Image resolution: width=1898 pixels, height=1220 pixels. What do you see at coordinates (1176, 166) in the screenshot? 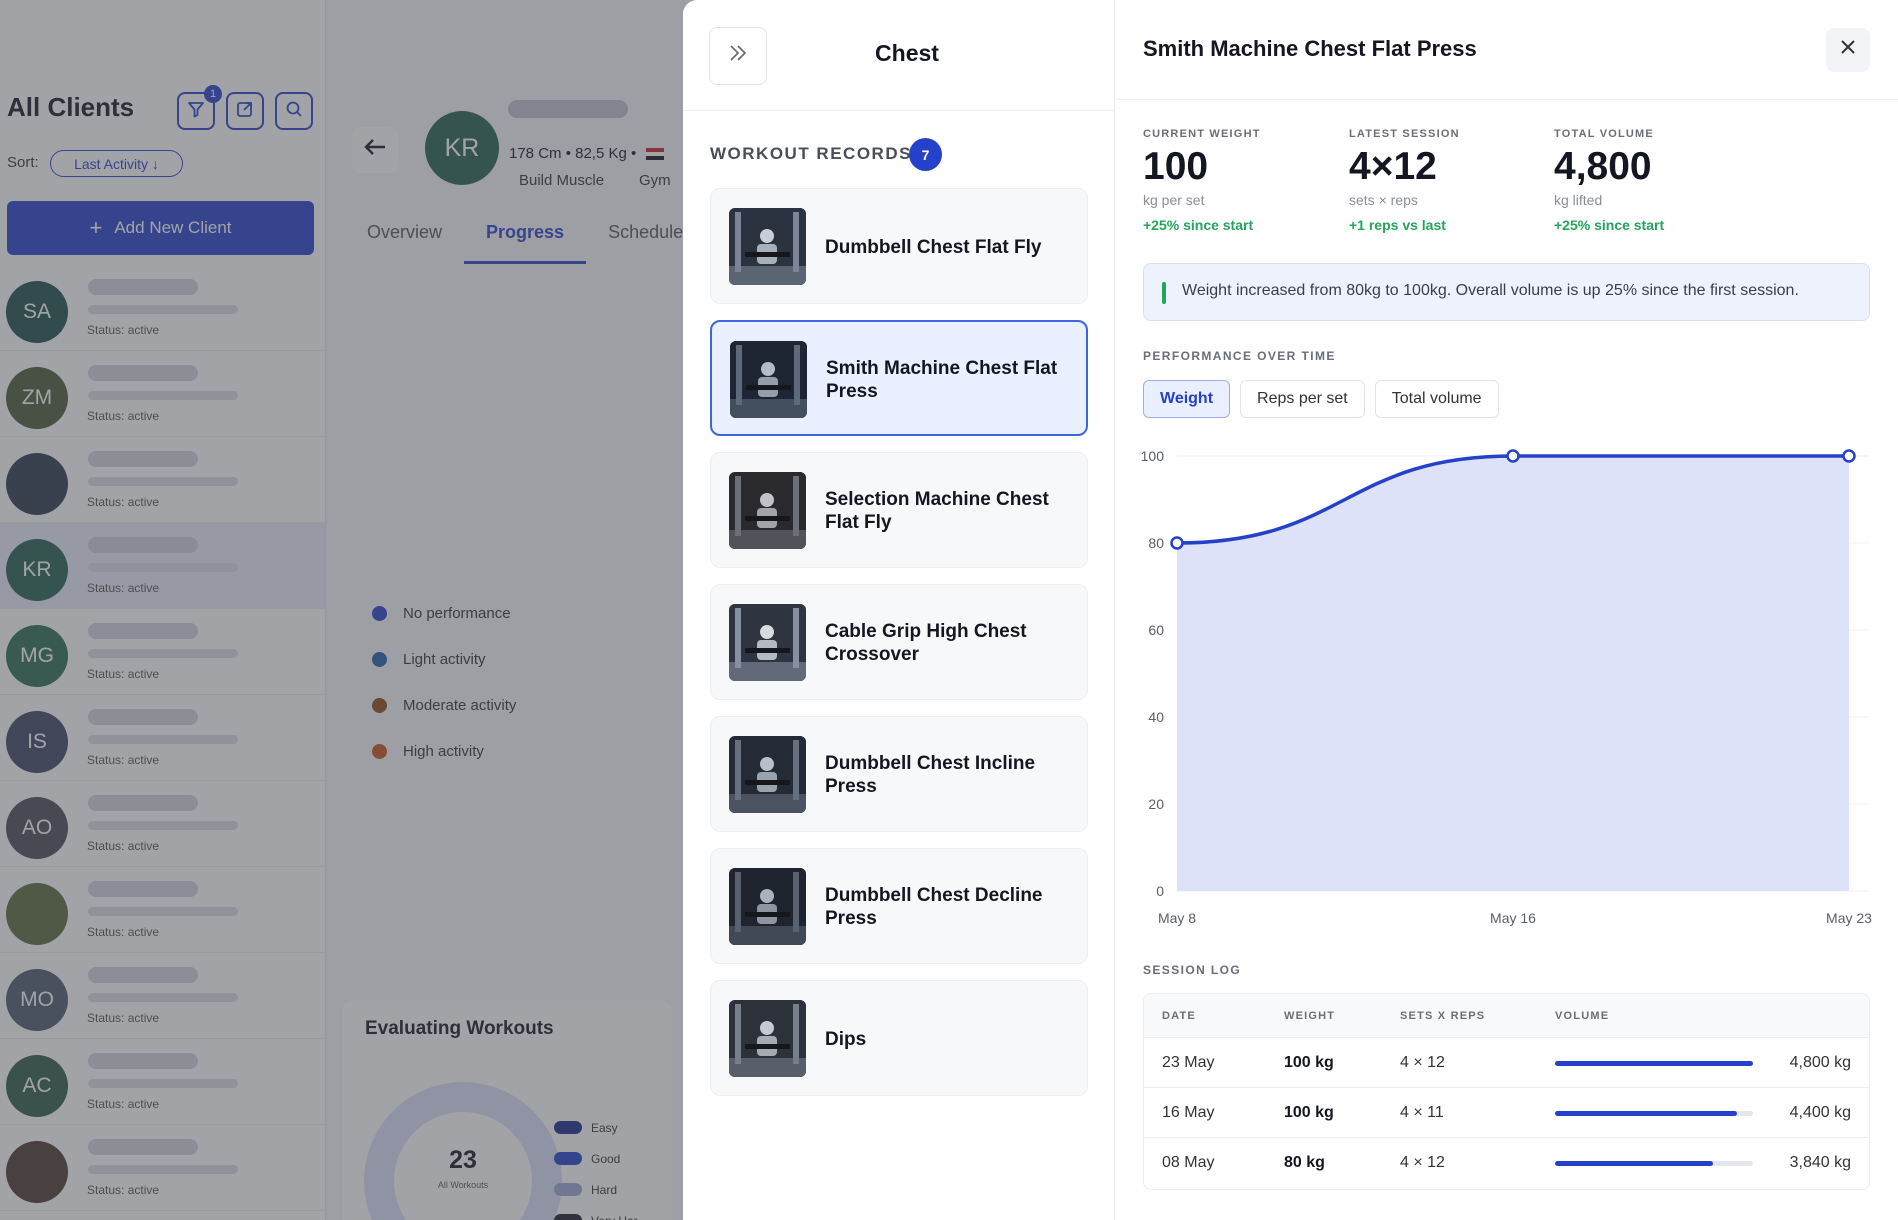
I see `stat-value: 100` at bounding box center [1176, 166].